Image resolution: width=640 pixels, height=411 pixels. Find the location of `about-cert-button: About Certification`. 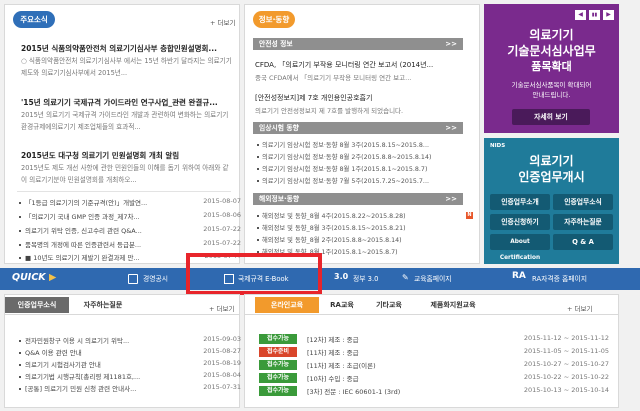

about-cert-button: About Certification is located at coordinates (520, 247).